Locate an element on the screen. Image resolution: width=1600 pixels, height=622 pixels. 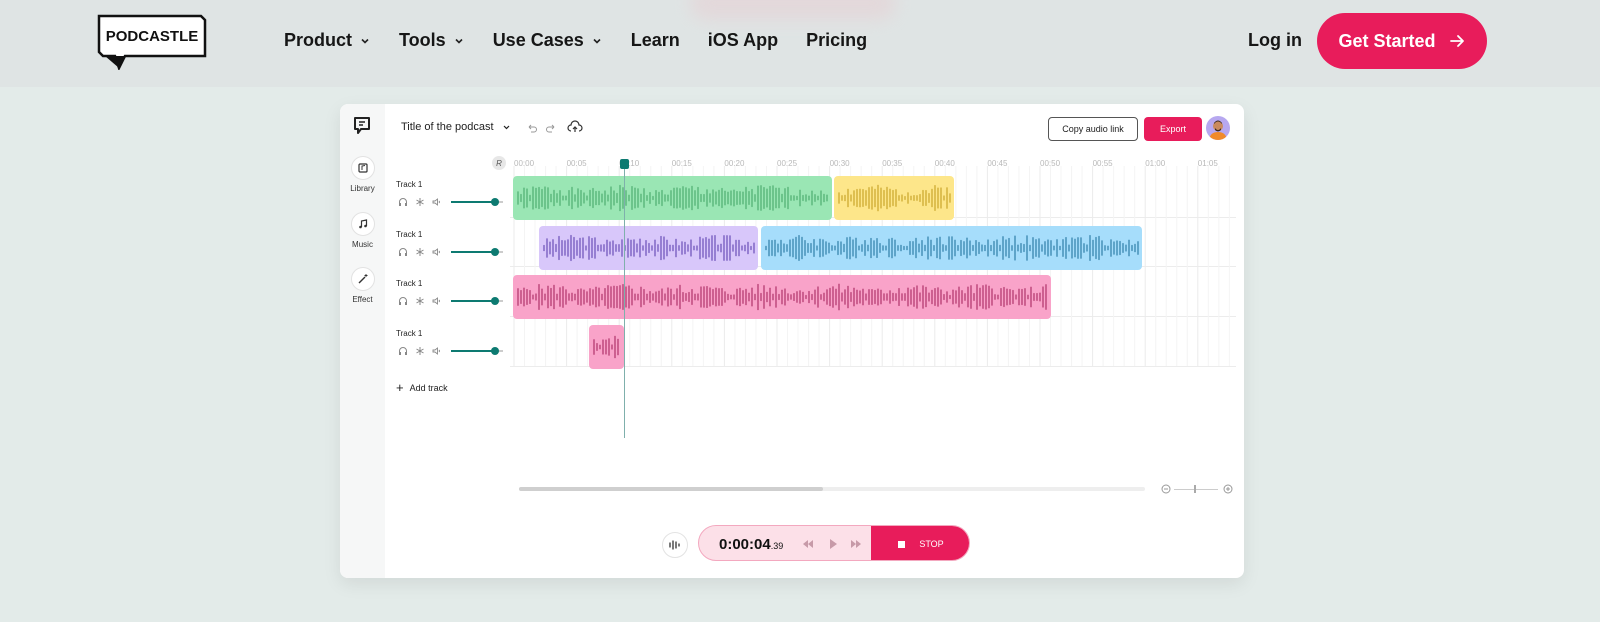
playback-controls: 0:00:04.39 STOP is located at coordinates (834, 543).